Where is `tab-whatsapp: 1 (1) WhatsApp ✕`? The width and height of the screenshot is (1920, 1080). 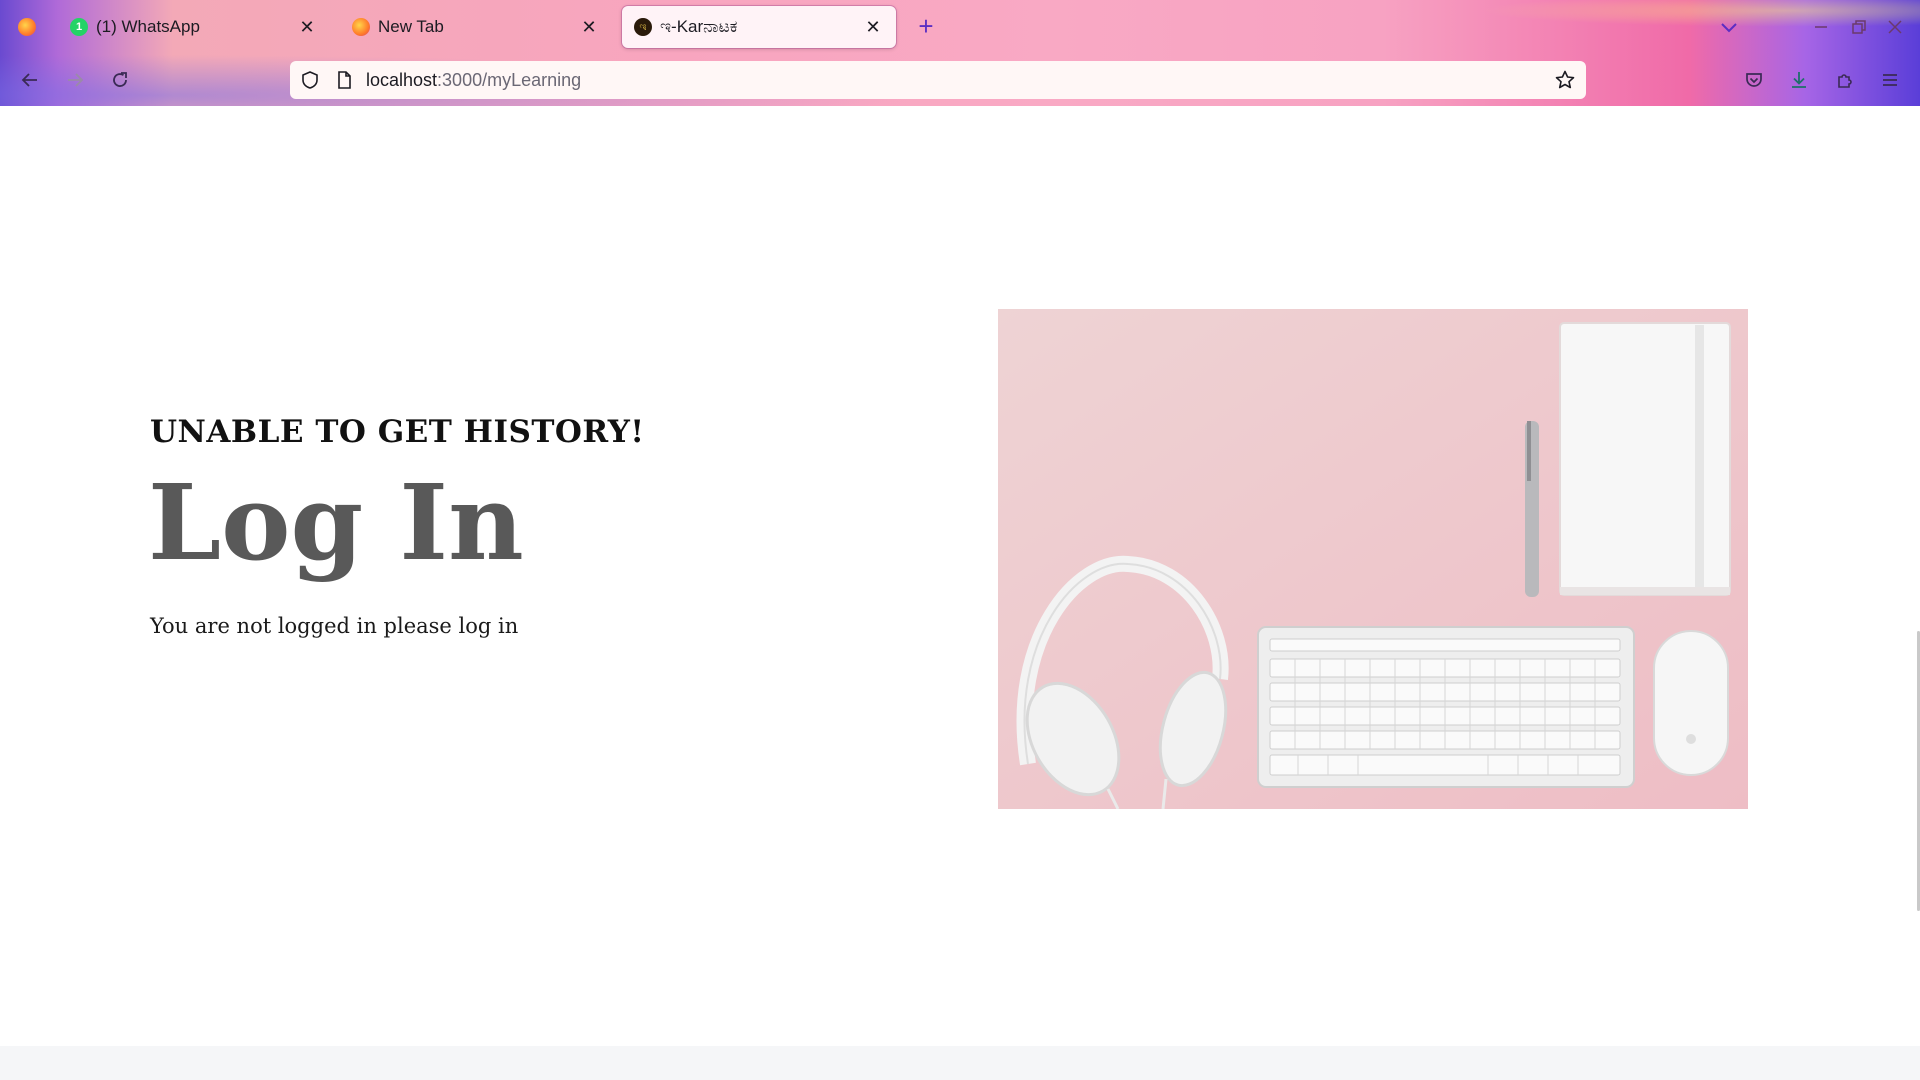 tab-whatsapp: 1 (1) WhatsApp ✕ is located at coordinates (194, 27).